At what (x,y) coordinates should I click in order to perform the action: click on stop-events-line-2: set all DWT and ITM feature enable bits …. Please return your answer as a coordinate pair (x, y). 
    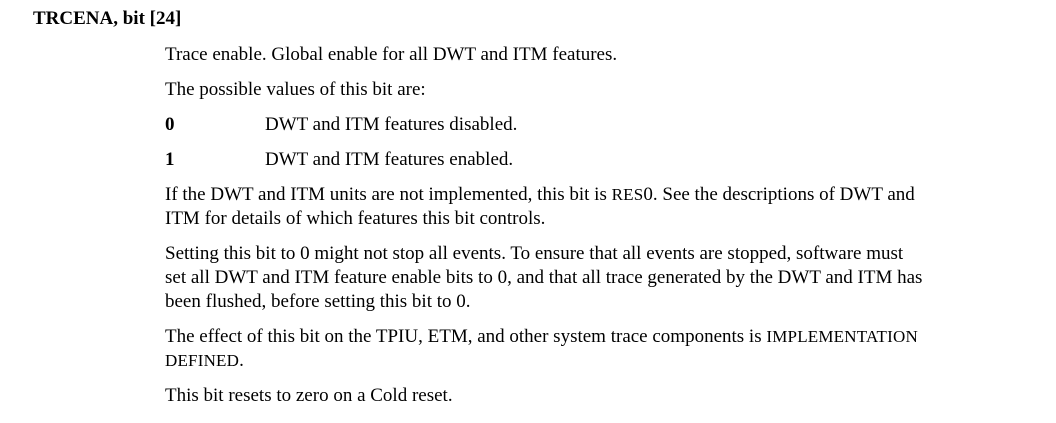
    Looking at the image, I should click on (544, 277).